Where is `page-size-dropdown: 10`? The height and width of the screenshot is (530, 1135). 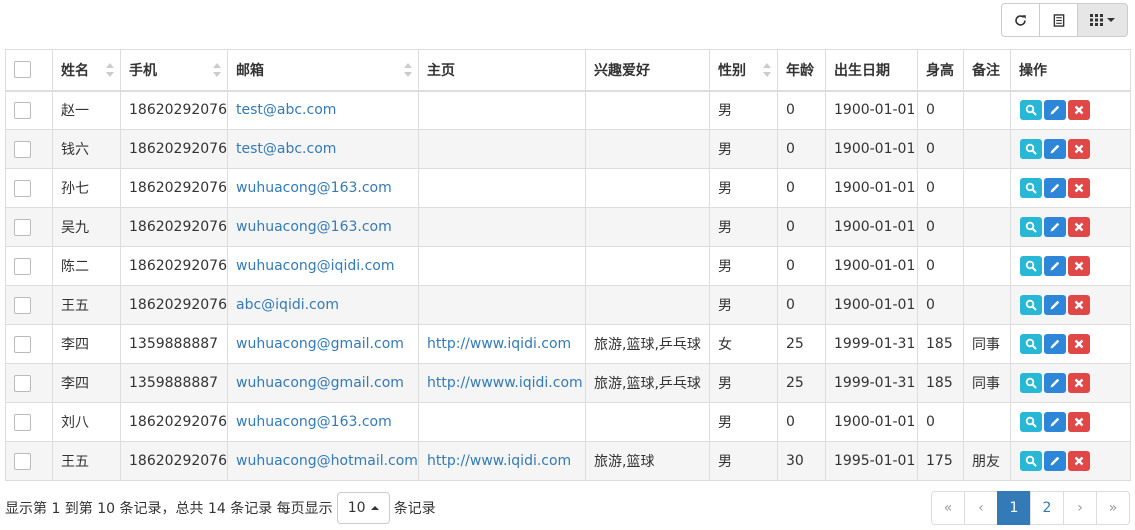
page-size-dropdown: 10 is located at coordinates (363, 508).